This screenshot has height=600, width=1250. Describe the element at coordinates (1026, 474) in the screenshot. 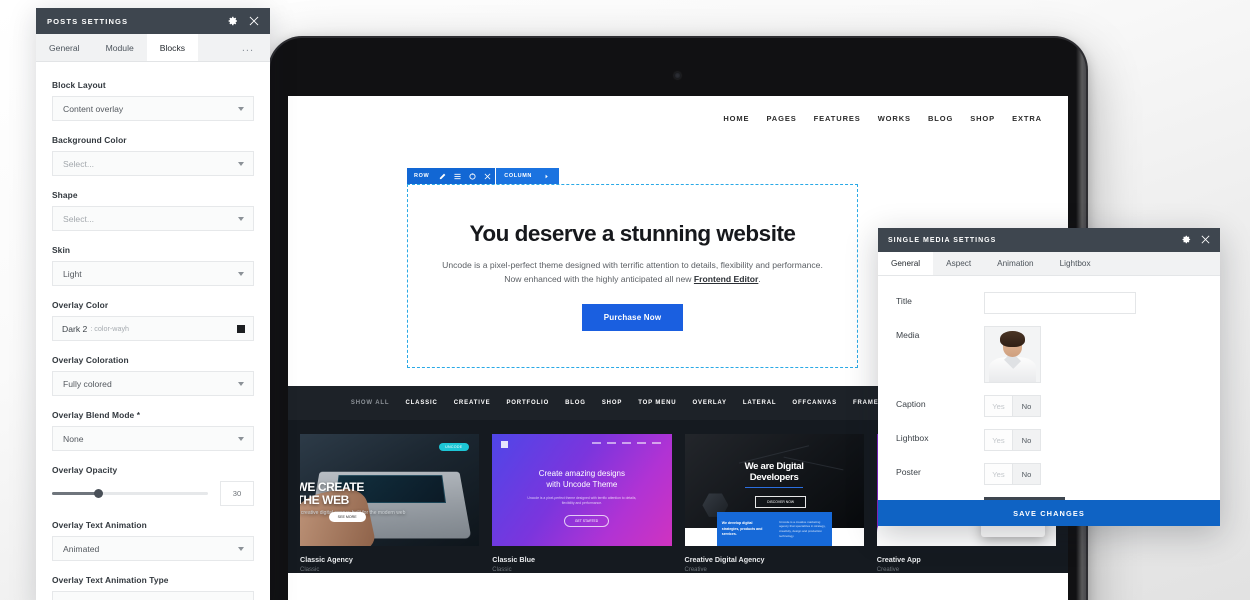

I see `poster-toggle-no: No` at that location.